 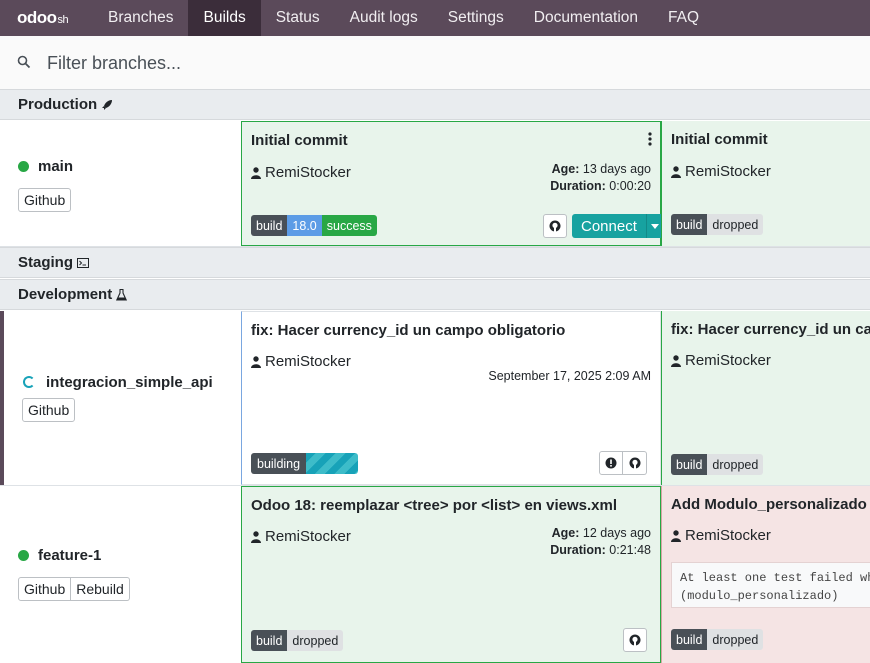 I want to click on build-action-icons, so click(x=623, y=463).